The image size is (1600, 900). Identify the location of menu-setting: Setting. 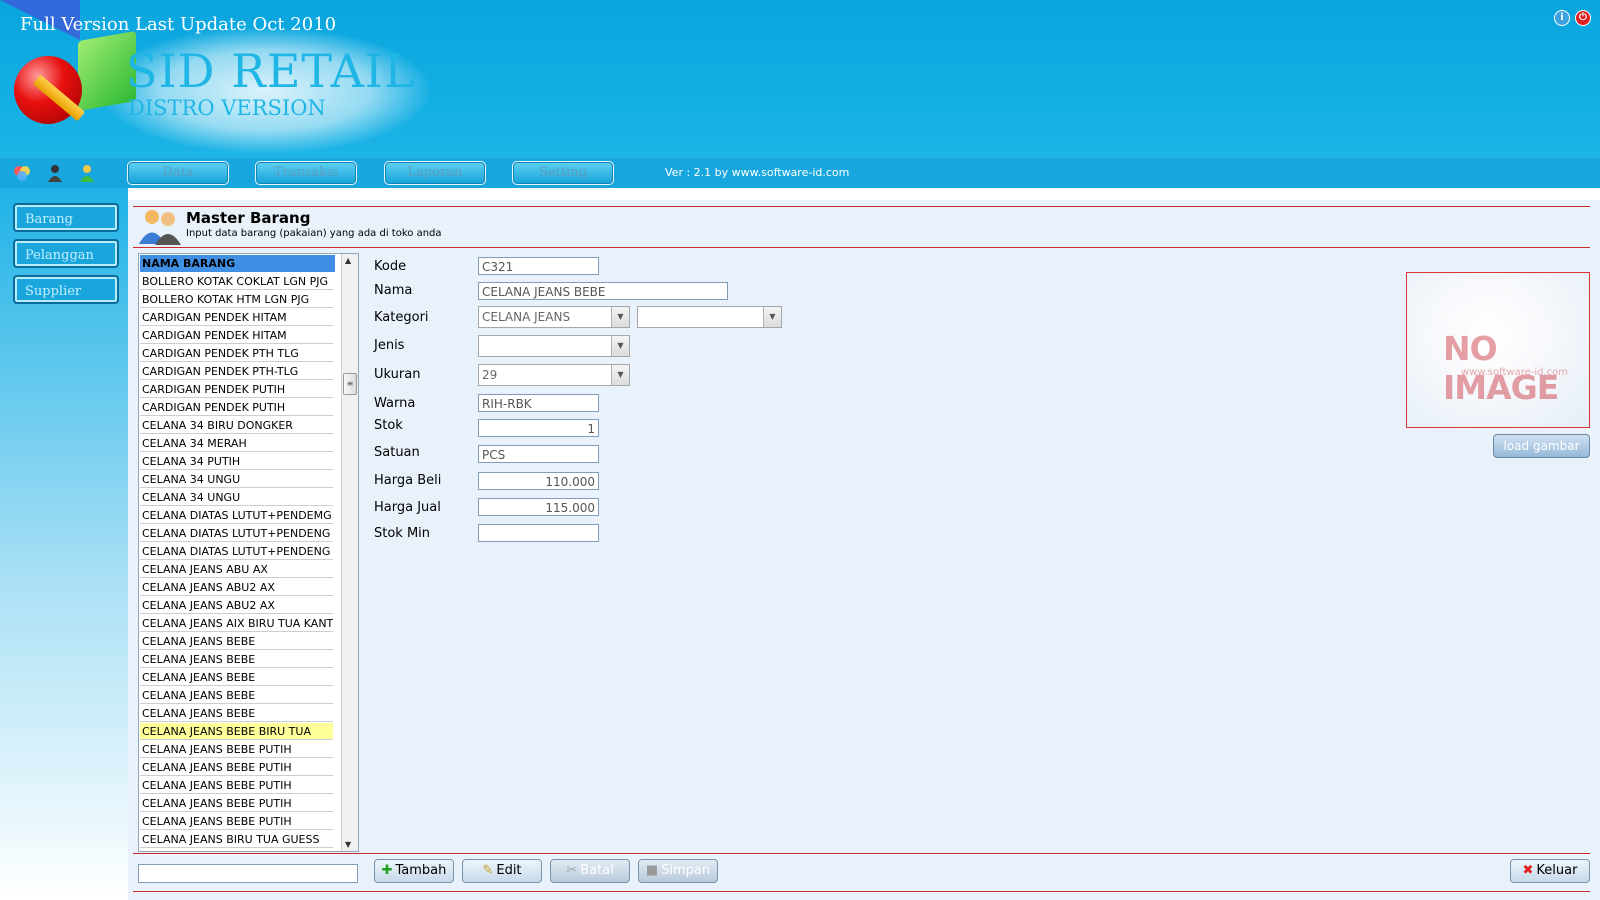
(563, 173).